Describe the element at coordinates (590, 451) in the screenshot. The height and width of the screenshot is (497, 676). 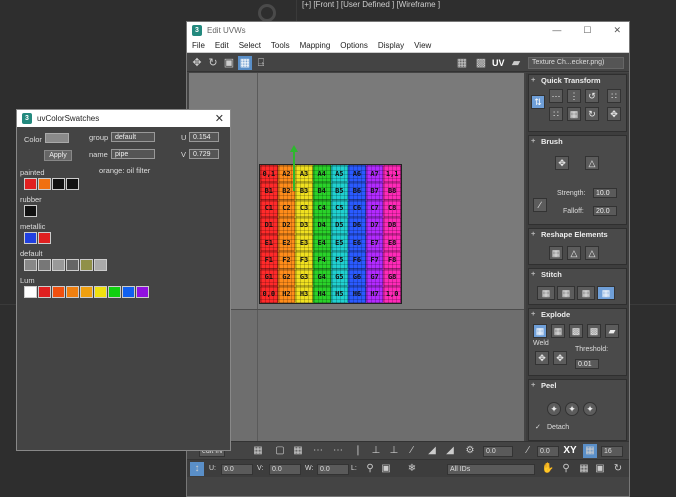
I see `snap-grid-icon: ▦` at that location.